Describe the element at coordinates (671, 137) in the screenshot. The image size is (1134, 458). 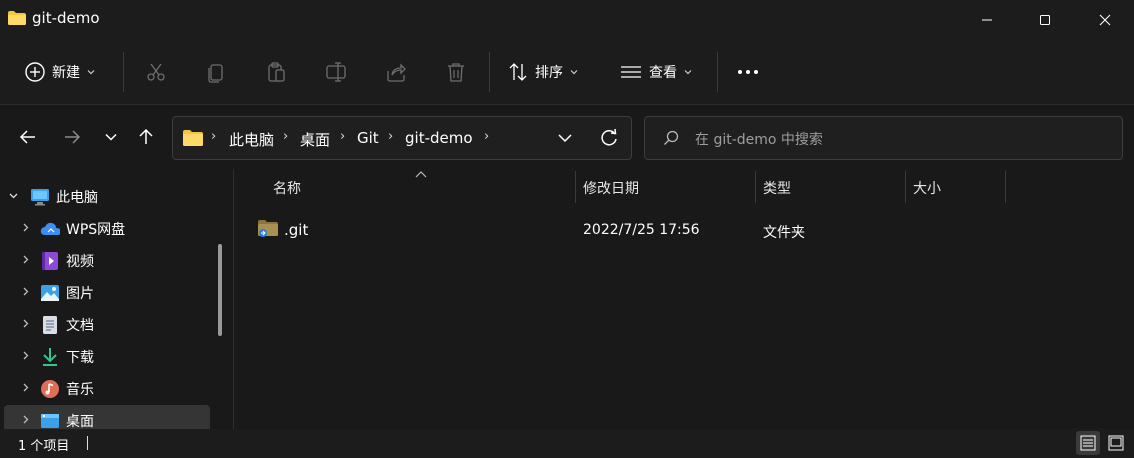
I see `search-icon` at that location.